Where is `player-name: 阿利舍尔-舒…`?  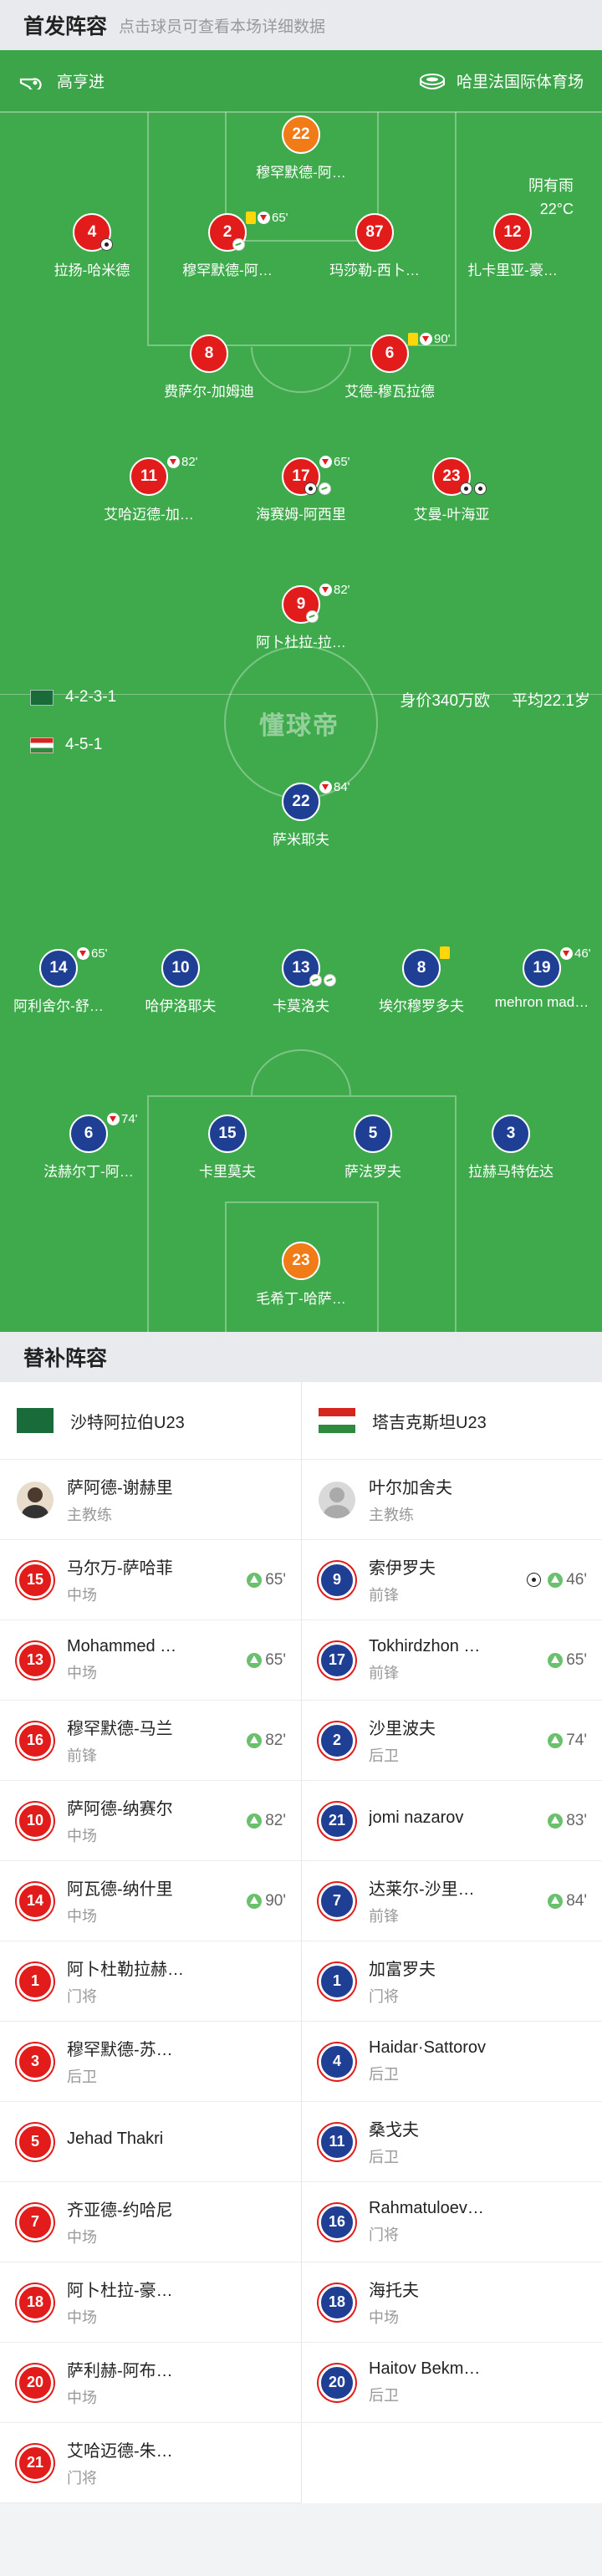 player-name: 阿利舍尔-舒… is located at coordinates (59, 1006).